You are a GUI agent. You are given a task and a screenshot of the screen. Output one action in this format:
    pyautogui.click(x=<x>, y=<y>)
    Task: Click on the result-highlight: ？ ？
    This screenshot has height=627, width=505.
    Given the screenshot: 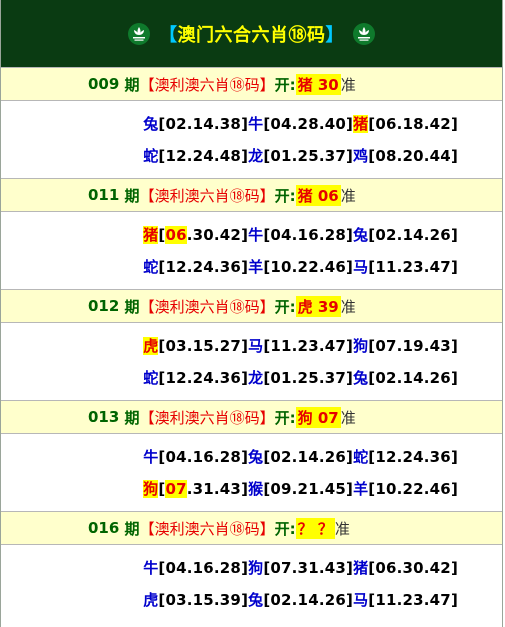 What is the action you would take?
    pyautogui.click(x=315, y=528)
    